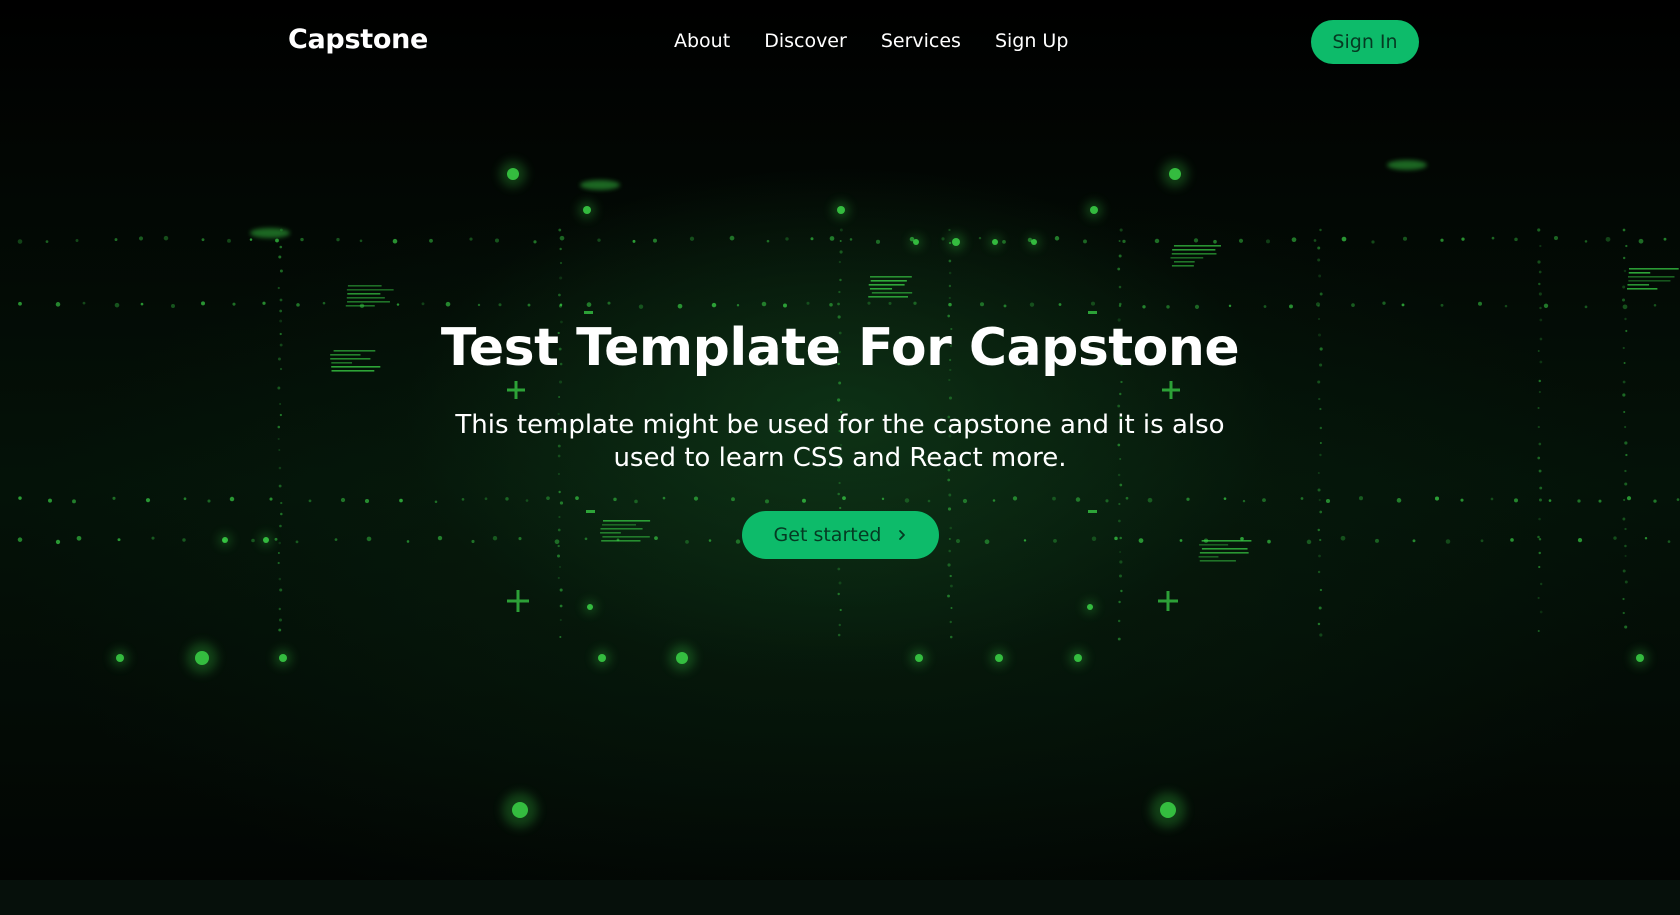  Describe the element at coordinates (358, 39) in the screenshot. I see `logo: Capstone` at that location.